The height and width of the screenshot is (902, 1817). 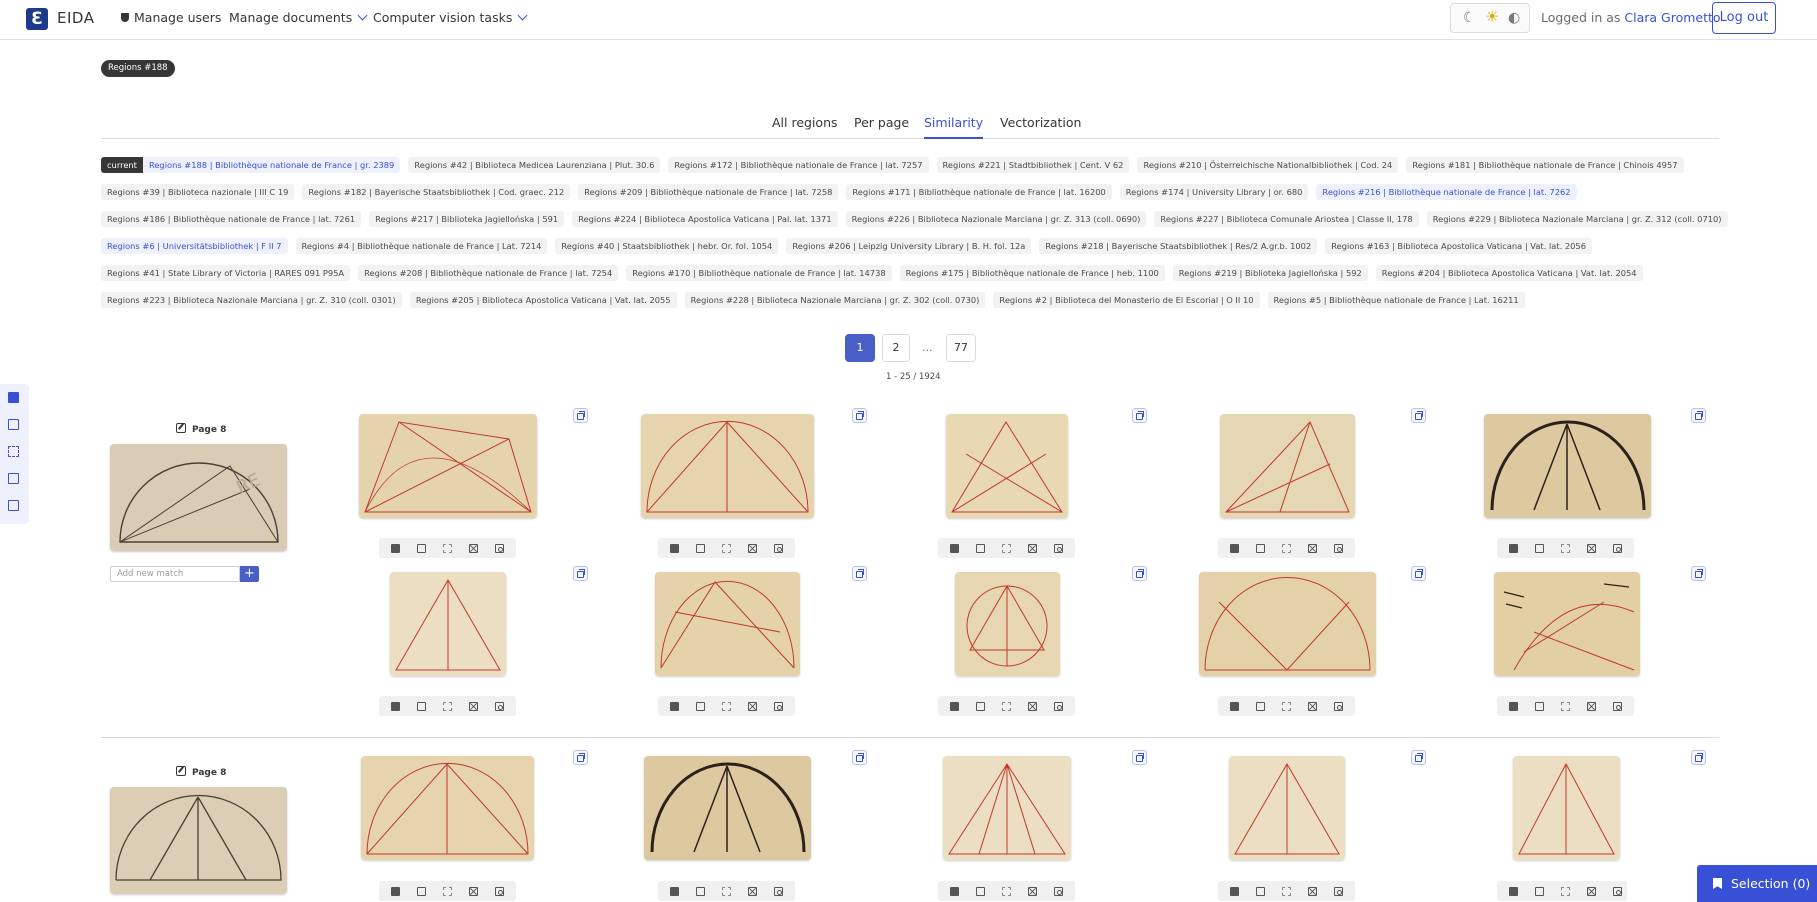 What do you see at coordinates (1040, 127) in the screenshot?
I see `tab-vectorization: Vectorization` at bounding box center [1040, 127].